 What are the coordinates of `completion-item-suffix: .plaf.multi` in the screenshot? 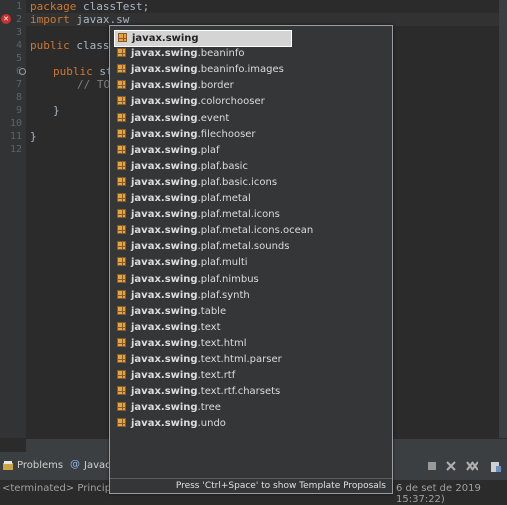 It's located at (222, 263).